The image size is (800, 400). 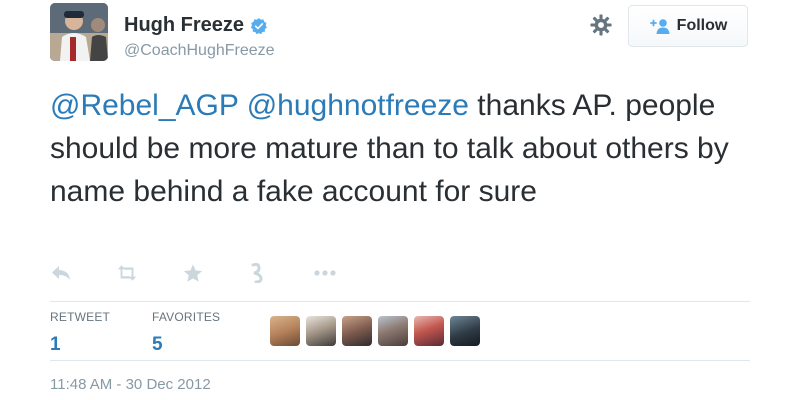 I want to click on more-icon, so click(x=325, y=273).